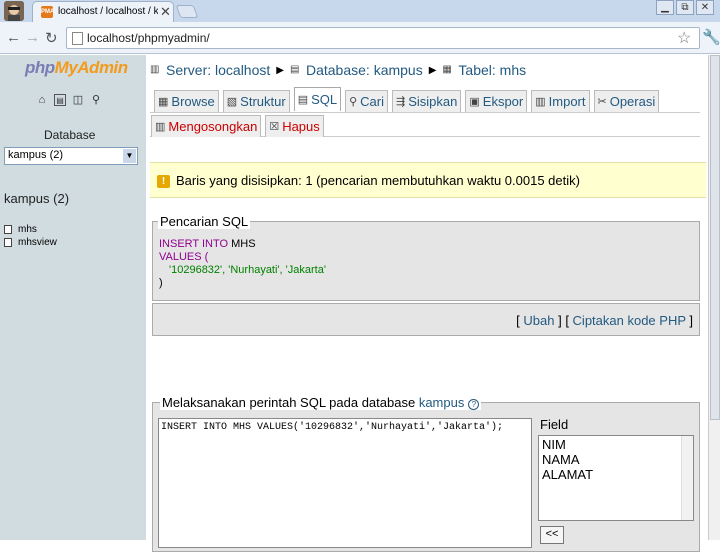 The width and height of the screenshot is (720, 552). Describe the element at coordinates (47, 12) in the screenshot. I see `pma-favicon-icon: PMA` at that location.